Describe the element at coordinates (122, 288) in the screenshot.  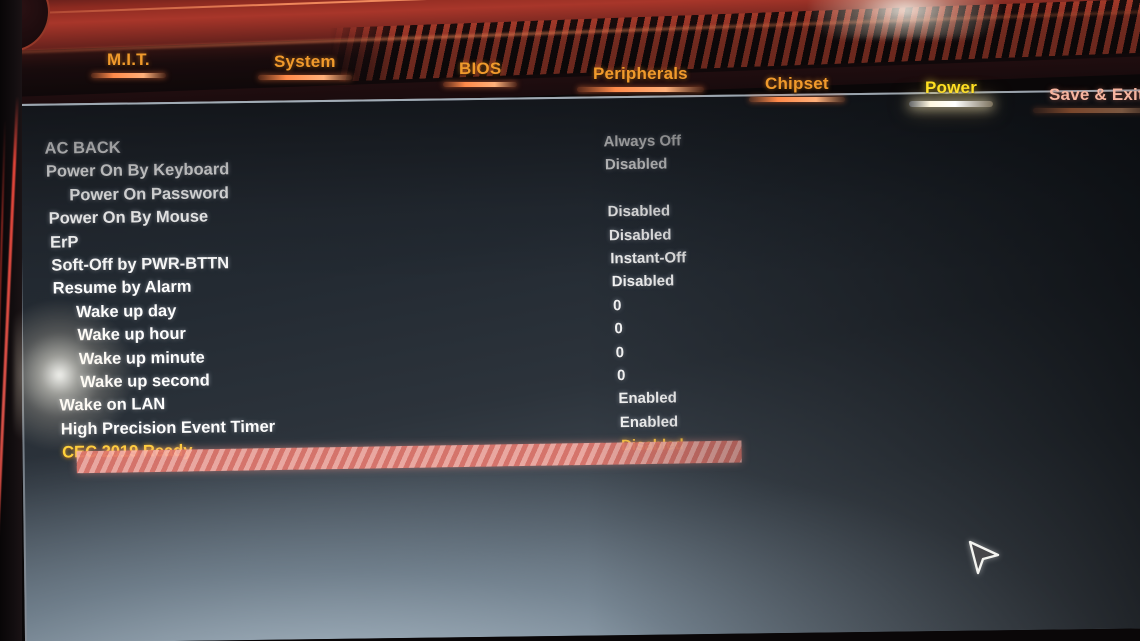
I see `settings-row-label: Resume by Alarm` at that location.